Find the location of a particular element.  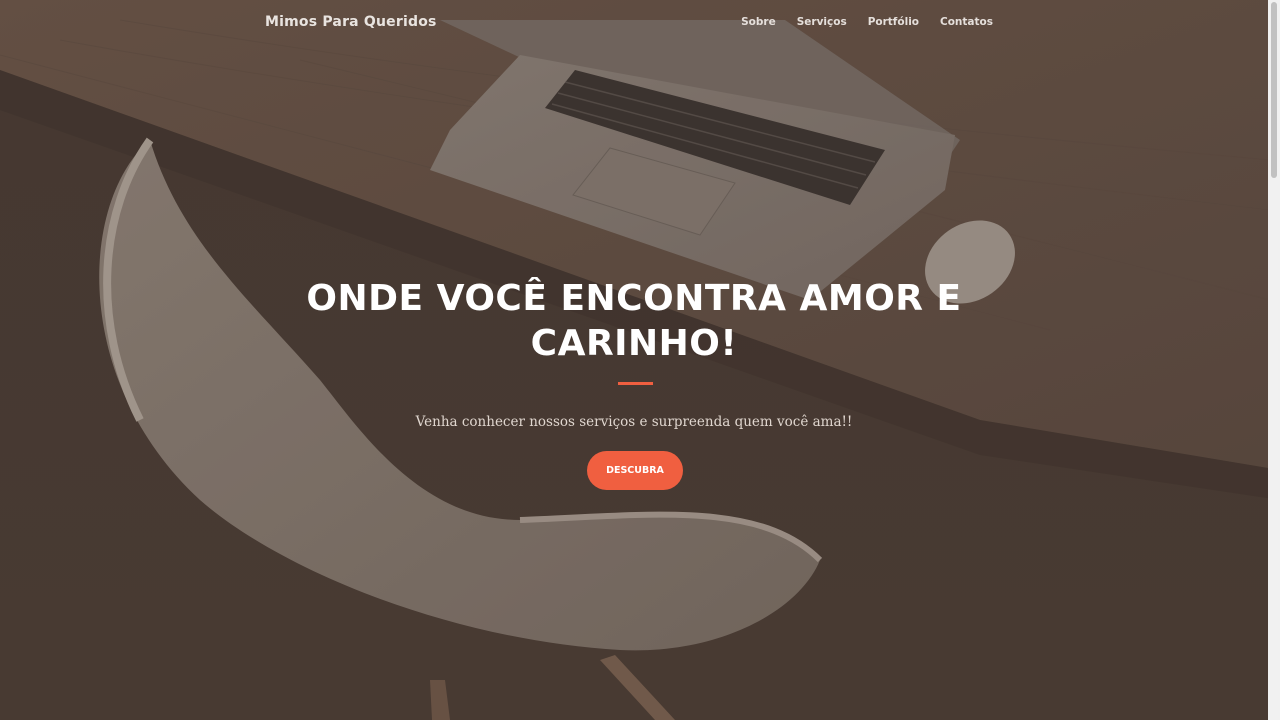

vertical-scrollbar is located at coordinates (1274, 360).